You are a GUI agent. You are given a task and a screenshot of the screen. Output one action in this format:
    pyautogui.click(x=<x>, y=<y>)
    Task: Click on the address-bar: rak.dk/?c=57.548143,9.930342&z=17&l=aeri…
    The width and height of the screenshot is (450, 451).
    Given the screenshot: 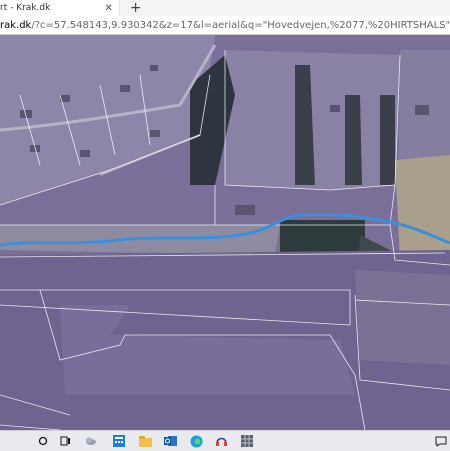 What is the action you would take?
    pyautogui.click(x=225, y=25)
    